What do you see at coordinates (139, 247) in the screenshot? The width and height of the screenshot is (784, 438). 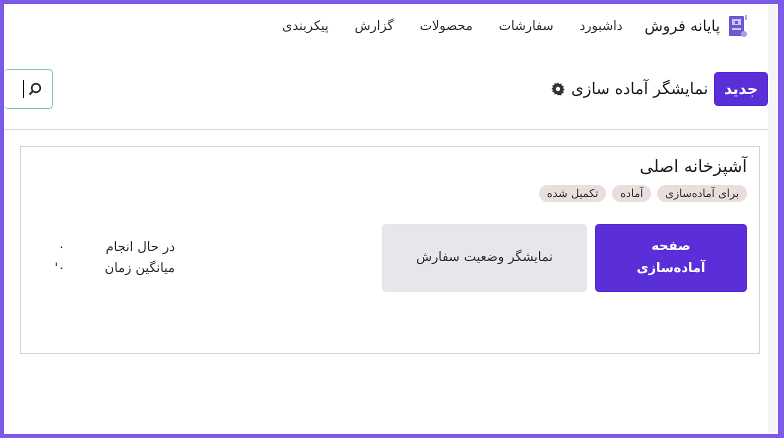 I see `stat-label: در حال انجام` at bounding box center [139, 247].